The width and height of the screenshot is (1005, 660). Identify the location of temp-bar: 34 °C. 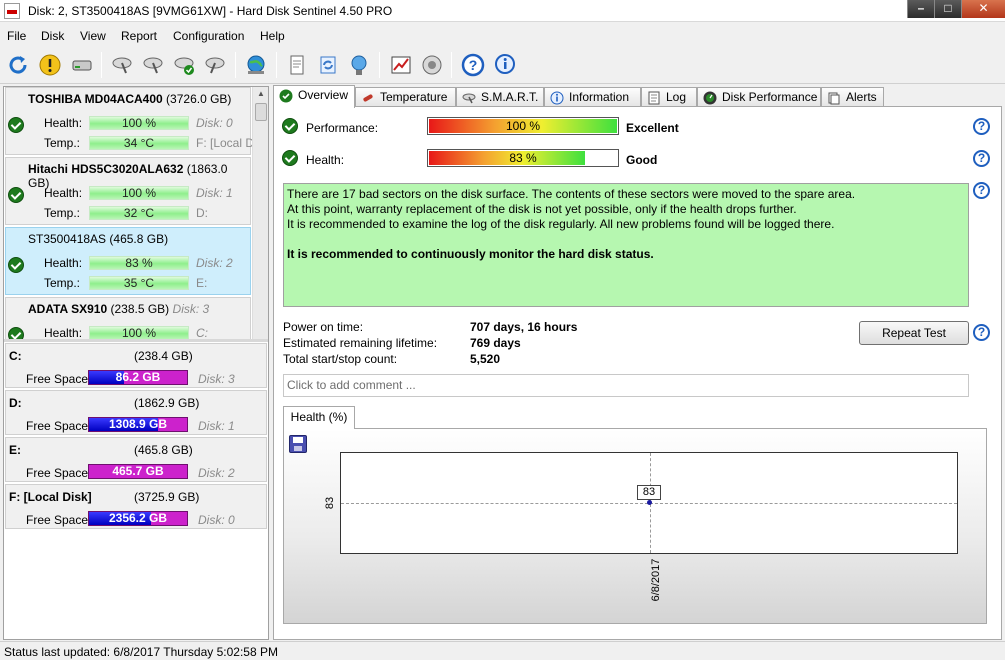
(139, 143).